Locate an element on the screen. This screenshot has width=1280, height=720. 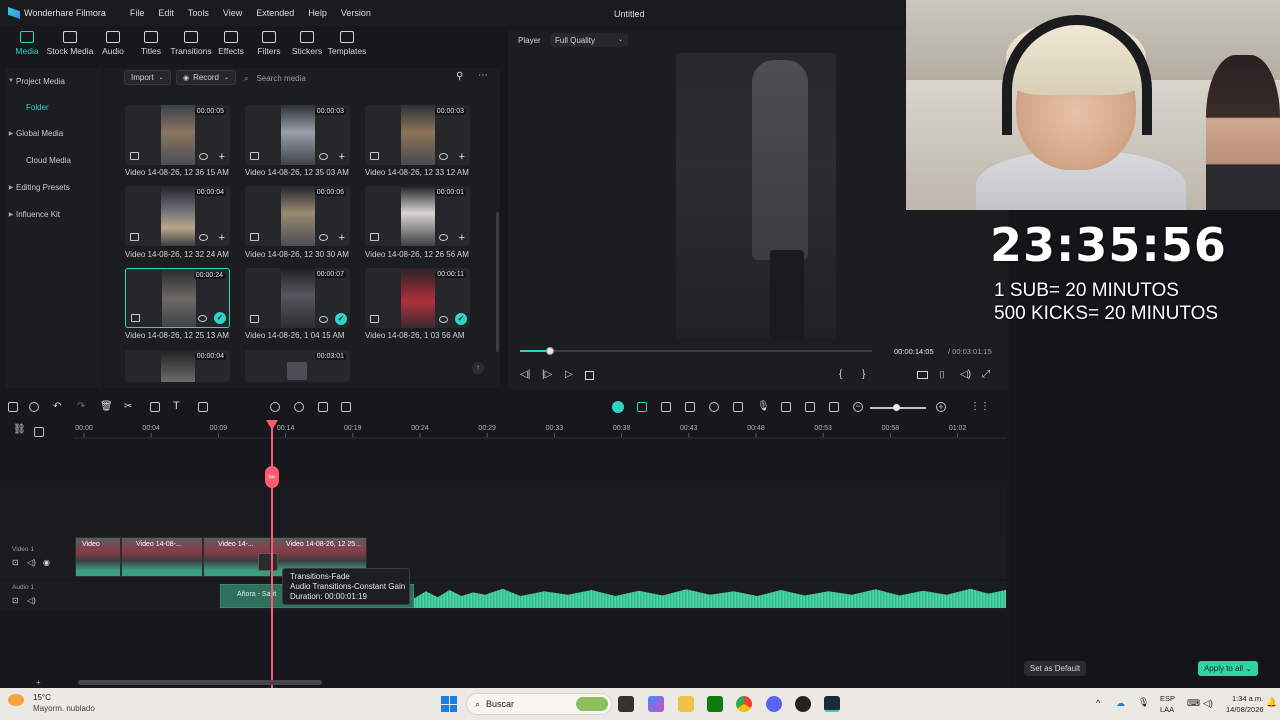
keyboard-layout: LAA is located at coordinates (1167, 709).